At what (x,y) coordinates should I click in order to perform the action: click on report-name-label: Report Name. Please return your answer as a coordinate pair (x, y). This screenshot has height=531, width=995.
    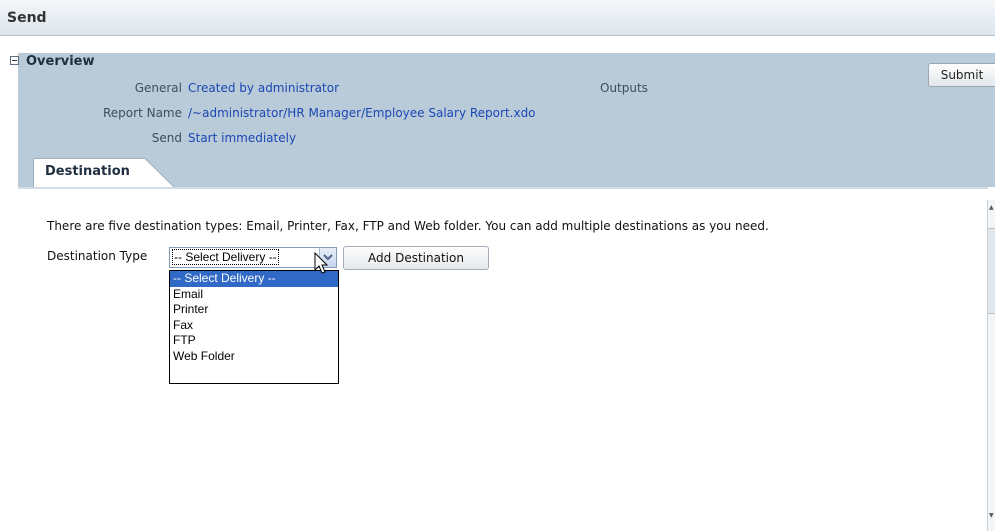
    Looking at the image, I should click on (142, 113).